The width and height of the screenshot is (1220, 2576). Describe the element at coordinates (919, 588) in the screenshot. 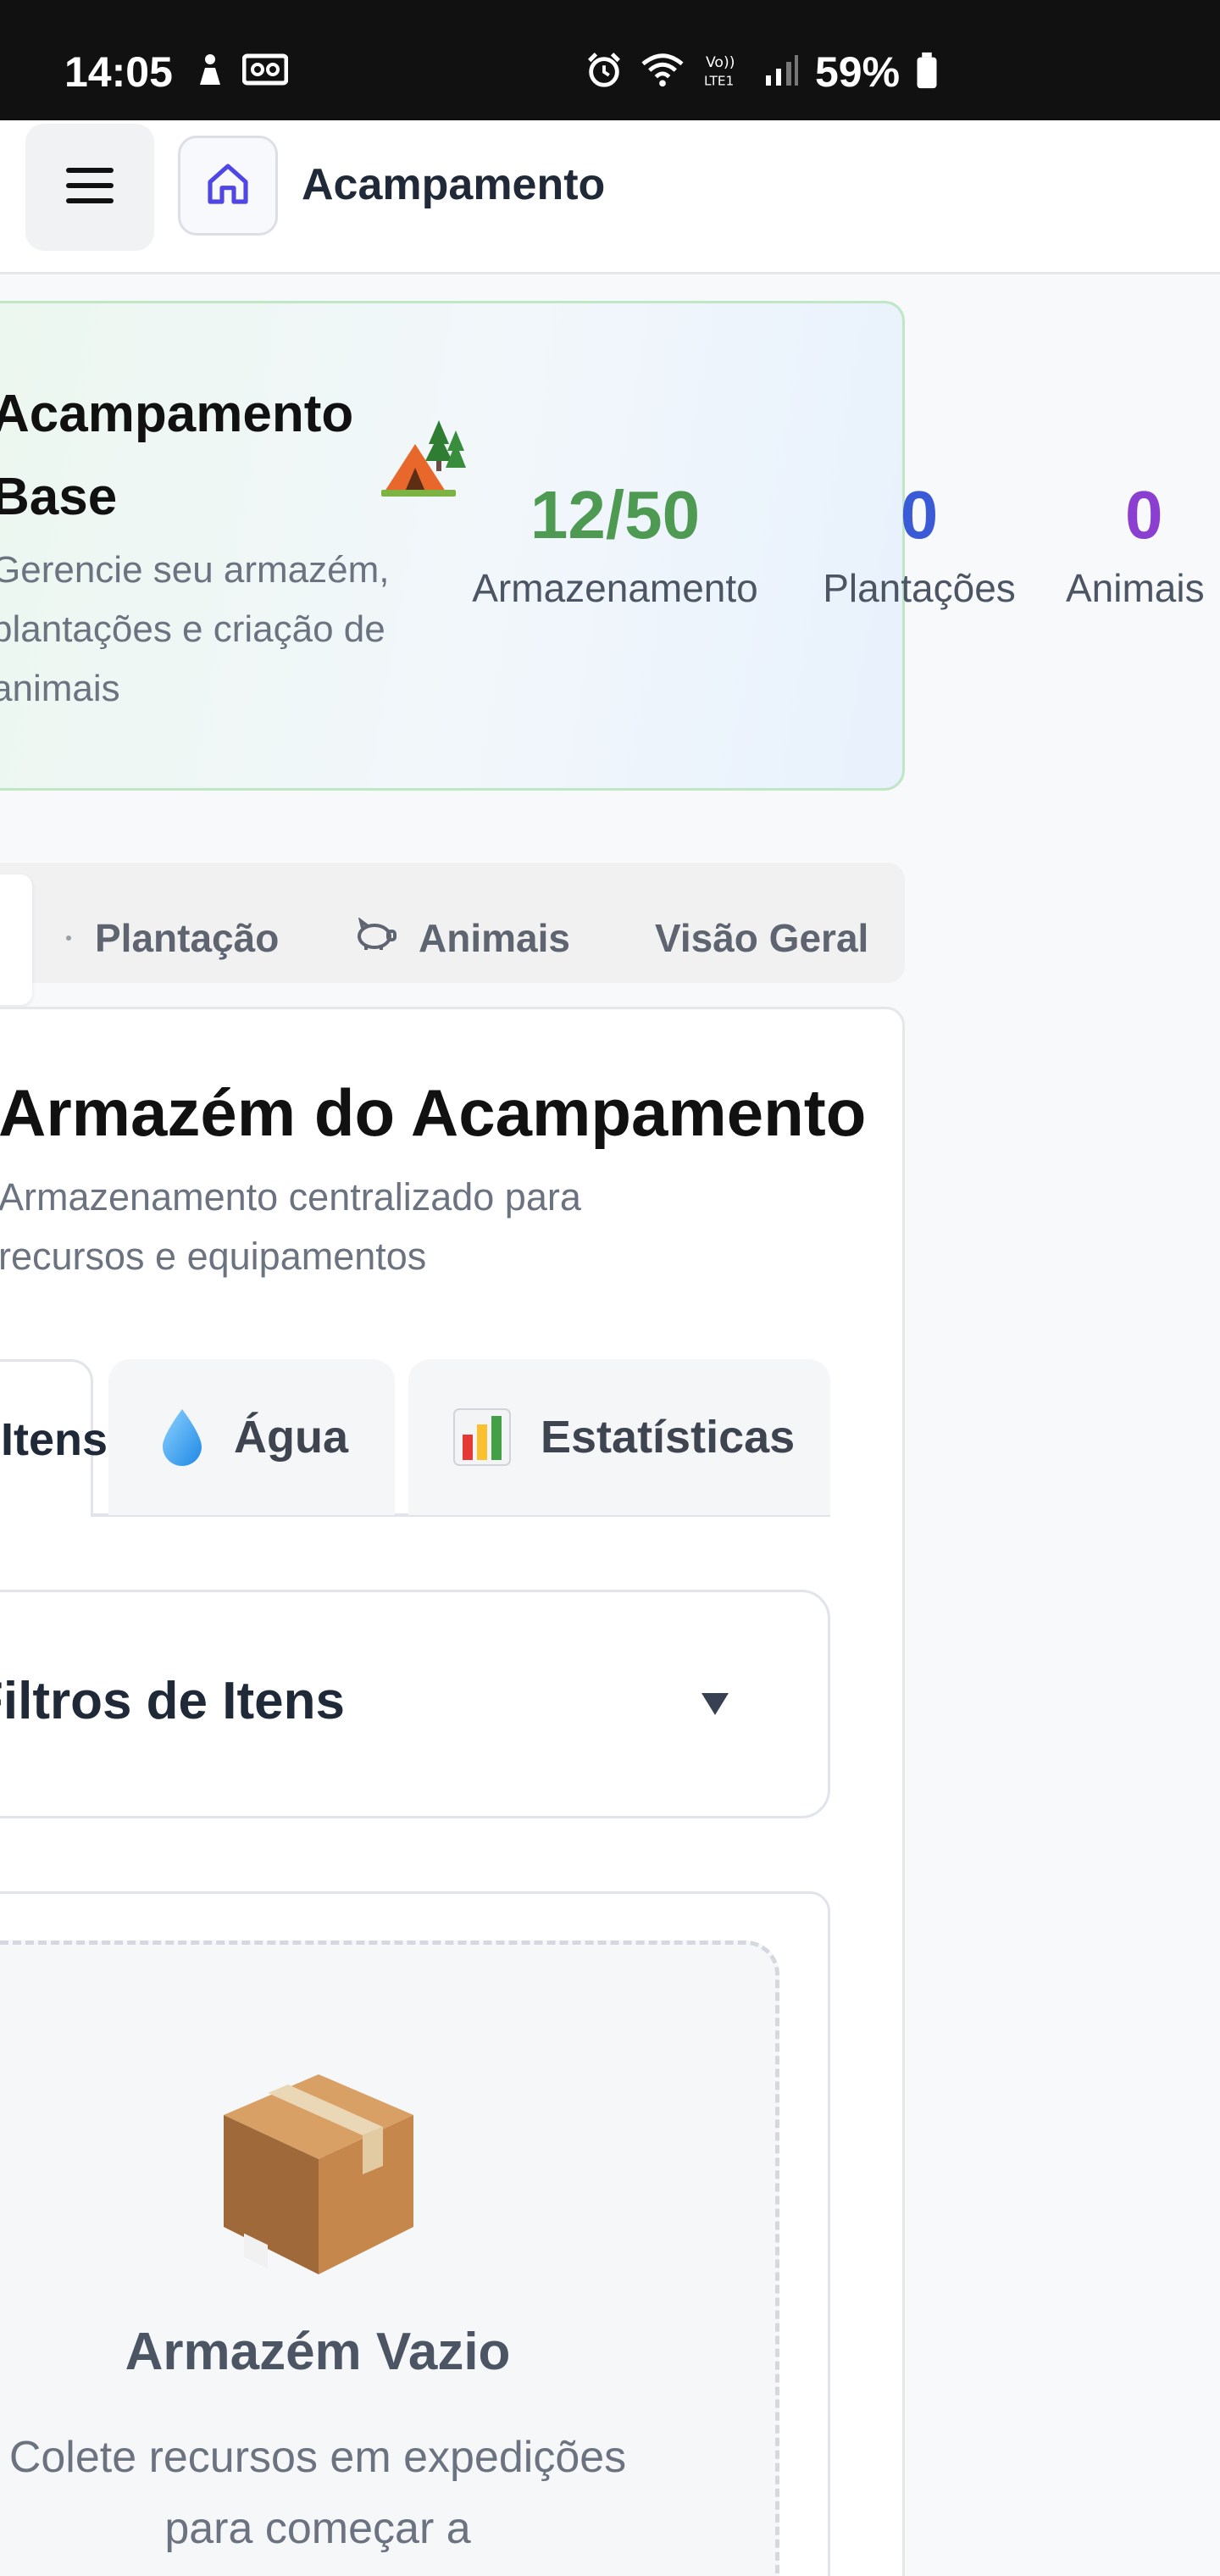

I see `stat-plantations-label: Plantações` at that location.